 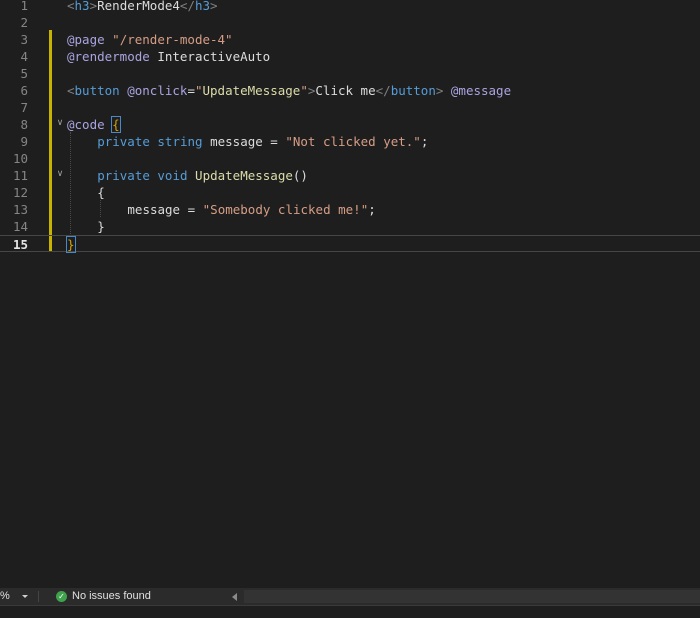 What do you see at coordinates (61, 596) in the screenshot?
I see `check-circle-icon: ✓` at bounding box center [61, 596].